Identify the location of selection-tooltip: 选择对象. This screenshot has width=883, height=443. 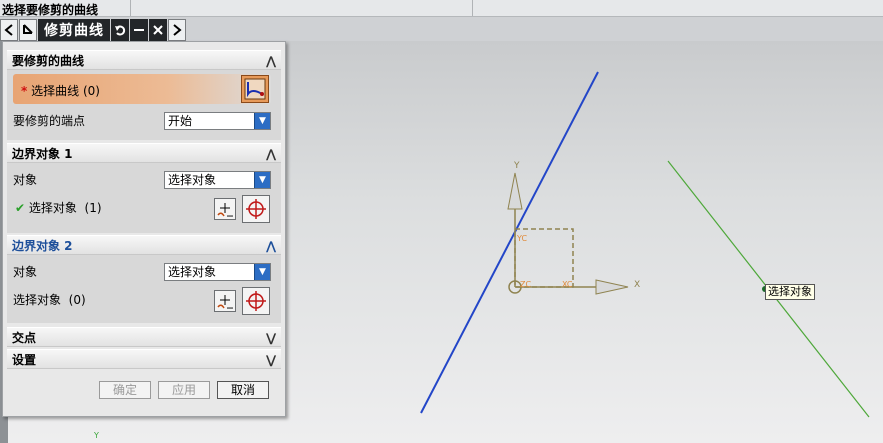
(790, 292).